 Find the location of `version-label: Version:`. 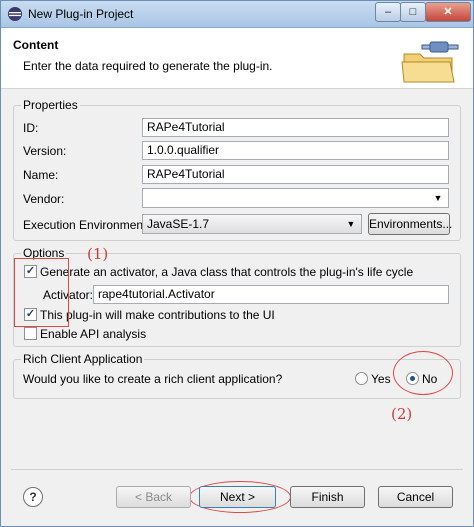

version-label: Version: is located at coordinates (45, 151).